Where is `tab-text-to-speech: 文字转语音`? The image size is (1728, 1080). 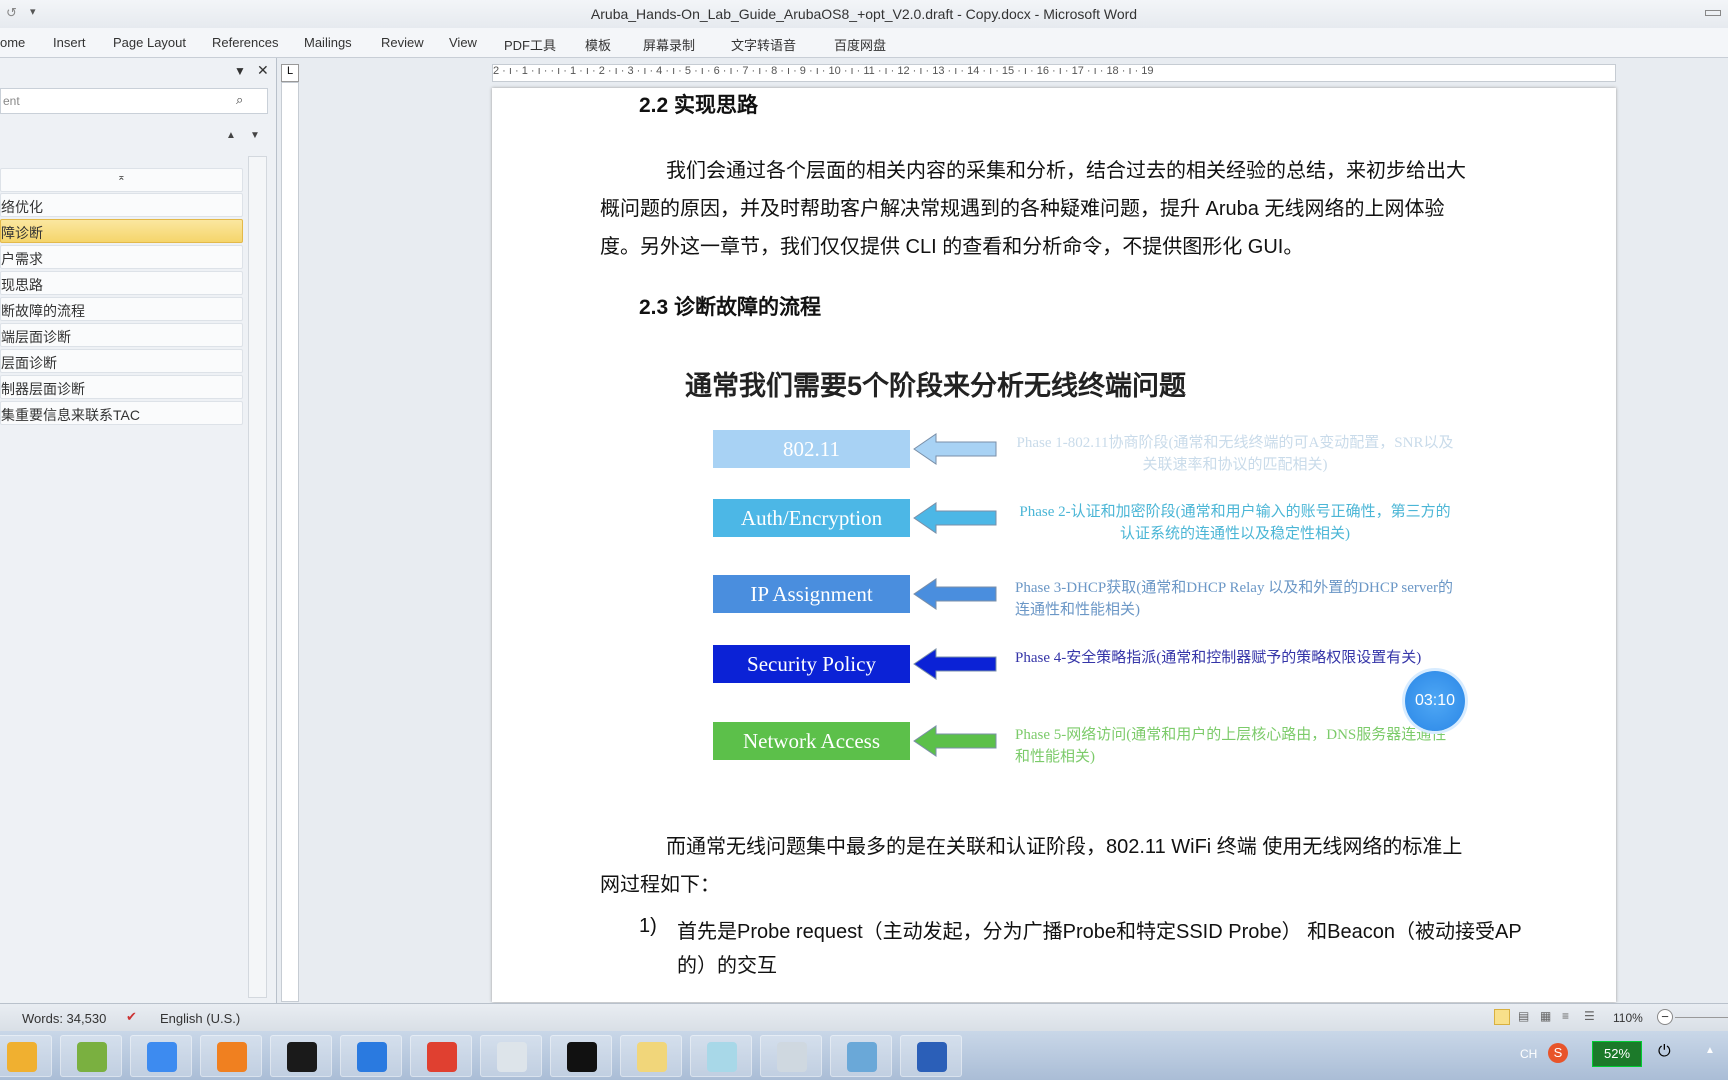 tab-text-to-speech: 文字转语音 is located at coordinates (763, 44).